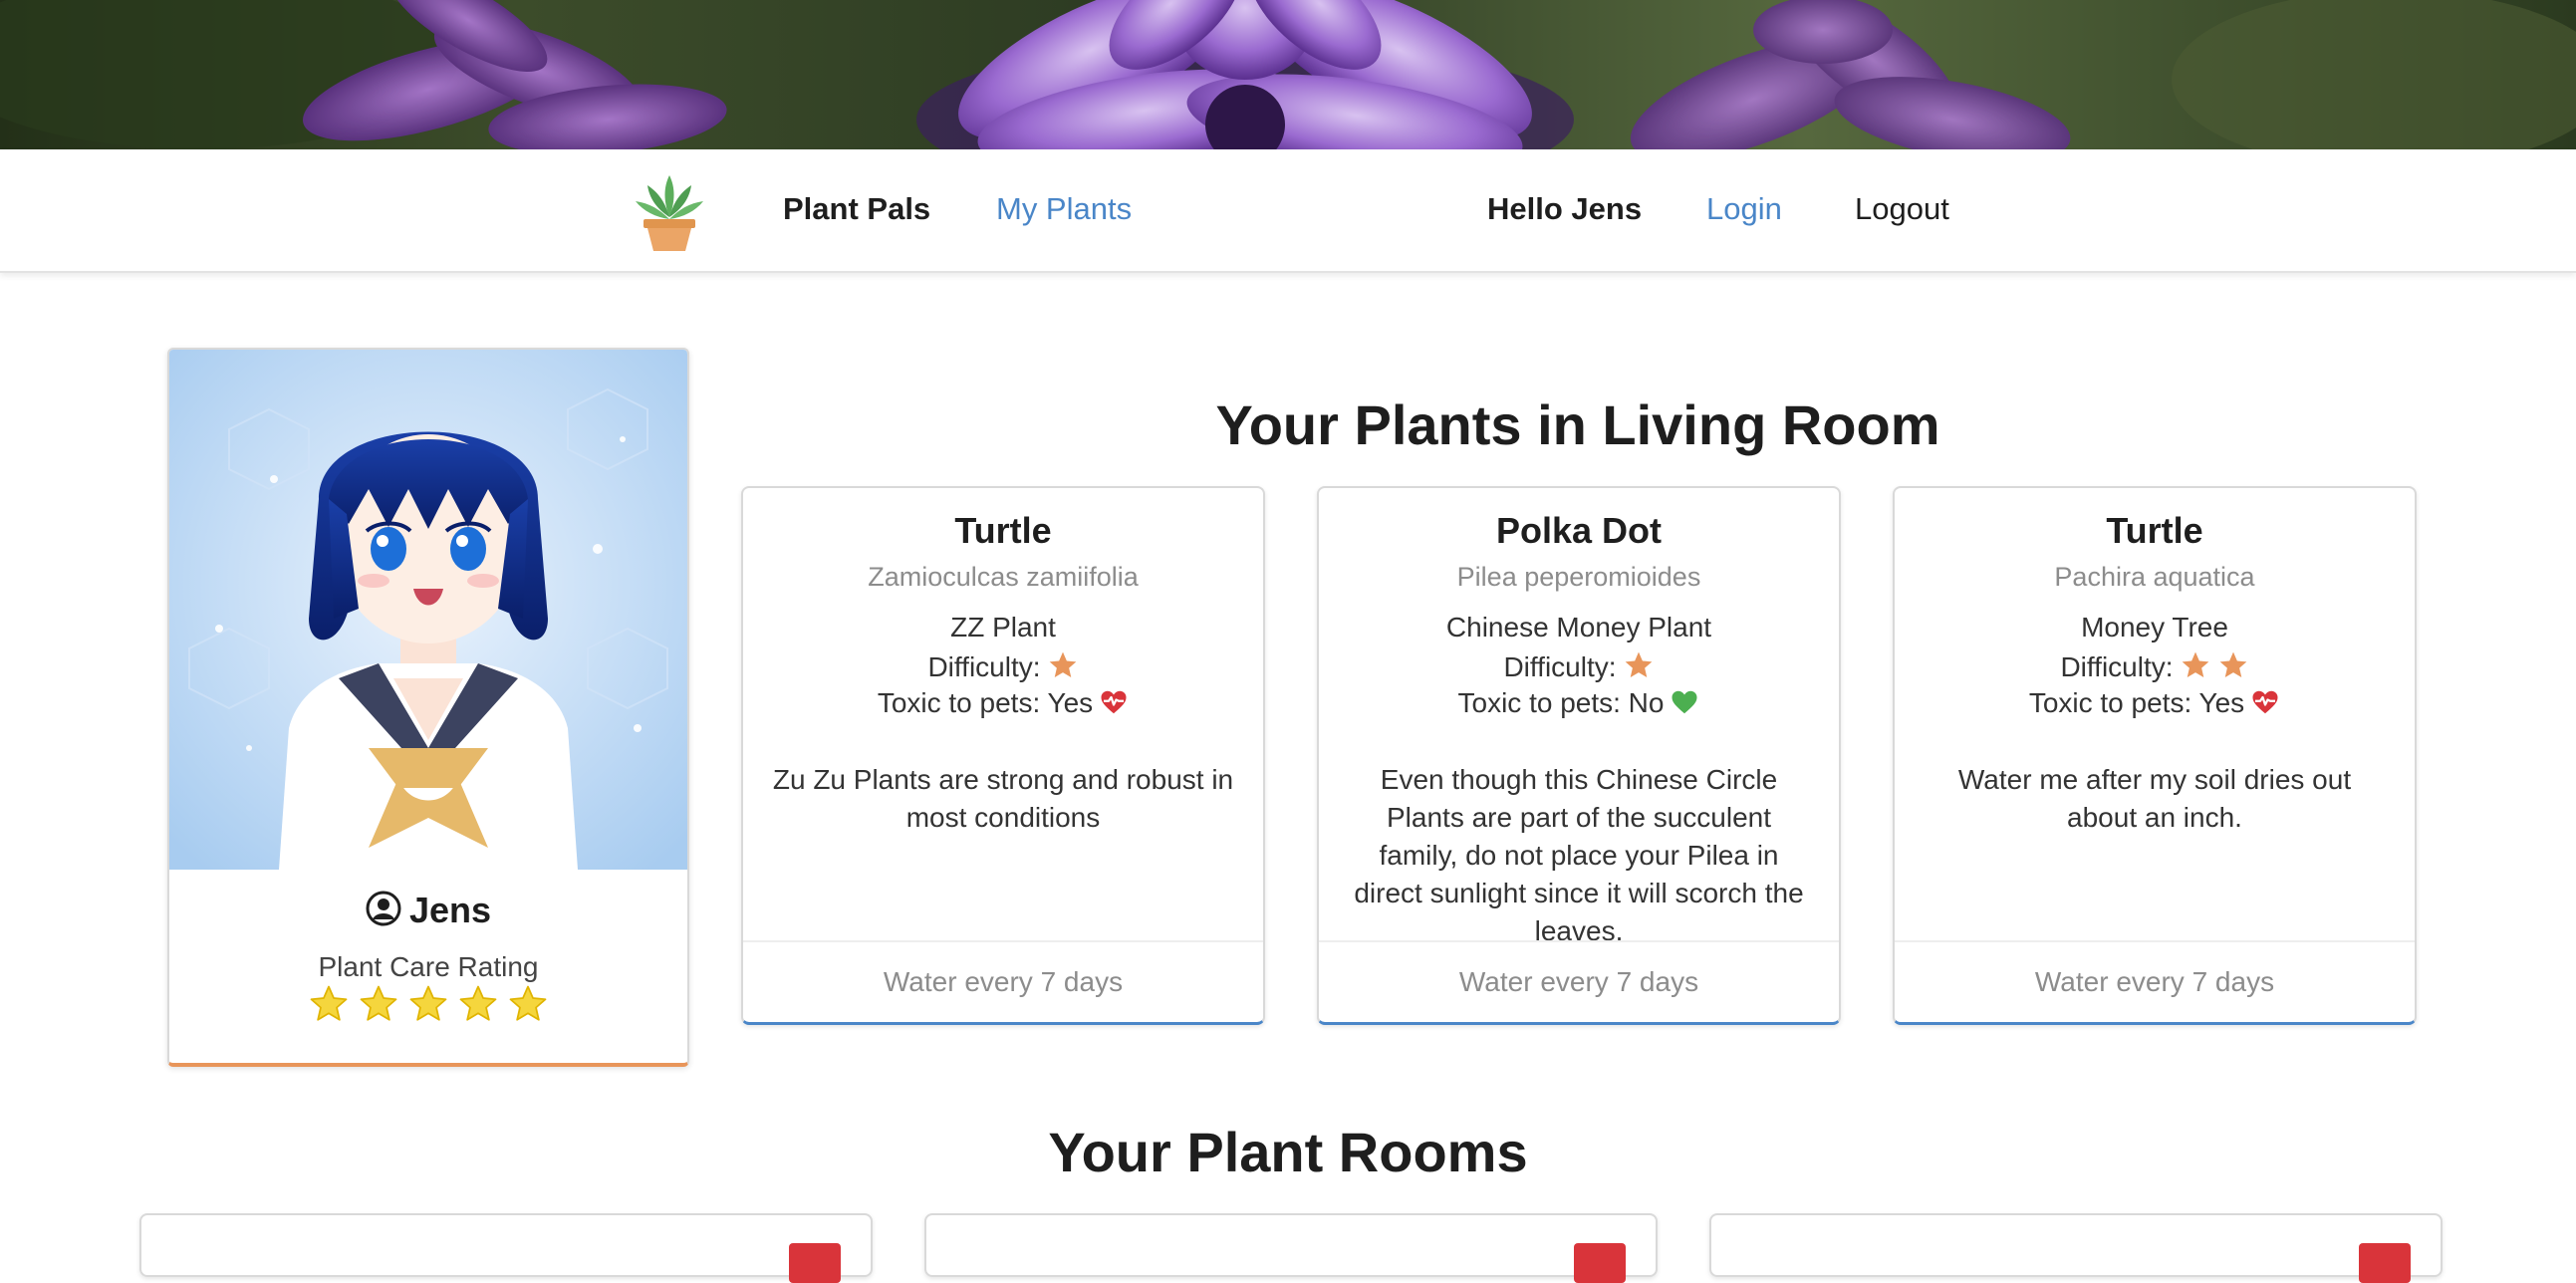 Image resolution: width=2576 pixels, height=1283 pixels. What do you see at coordinates (450, 910) in the screenshot?
I see `profile-name-text: Jens` at bounding box center [450, 910].